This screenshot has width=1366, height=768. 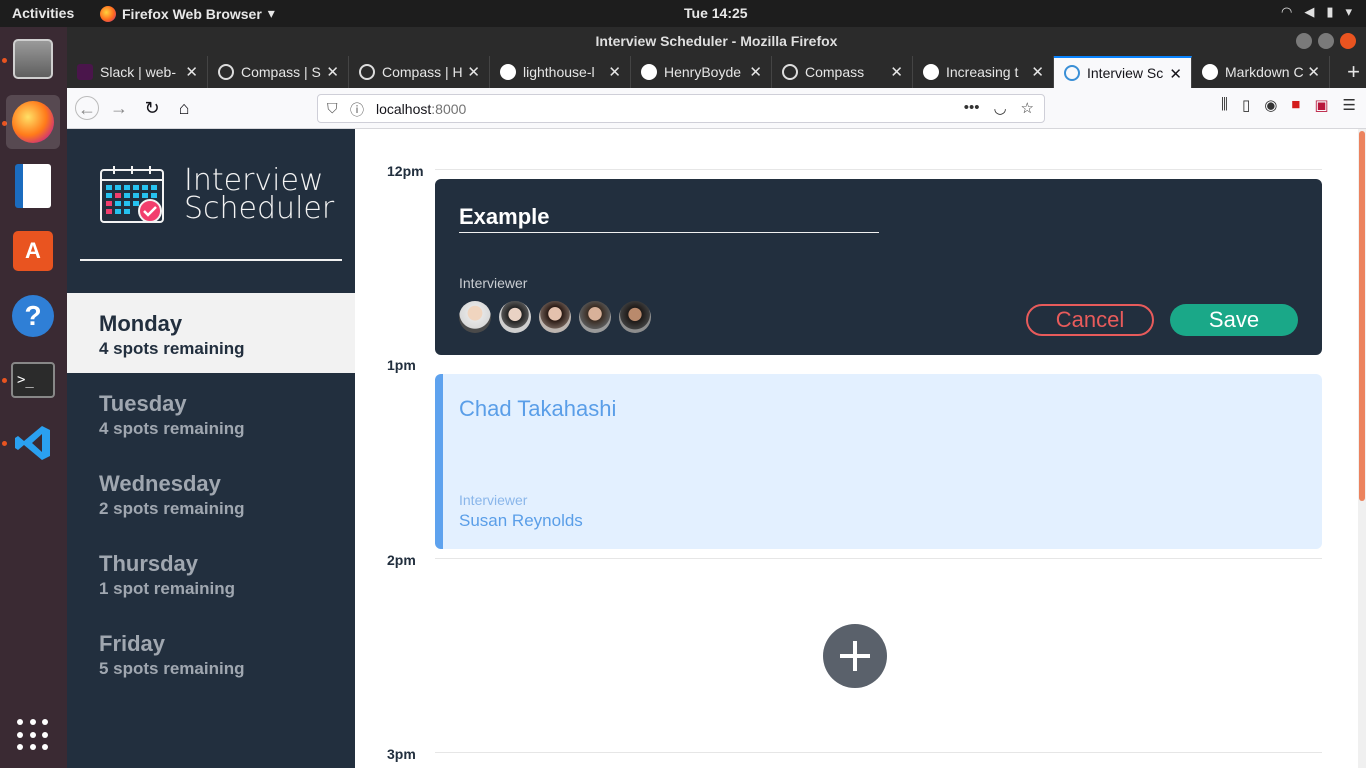 I want to click on tab-label: HenryBoyde, so click(x=703, y=72).